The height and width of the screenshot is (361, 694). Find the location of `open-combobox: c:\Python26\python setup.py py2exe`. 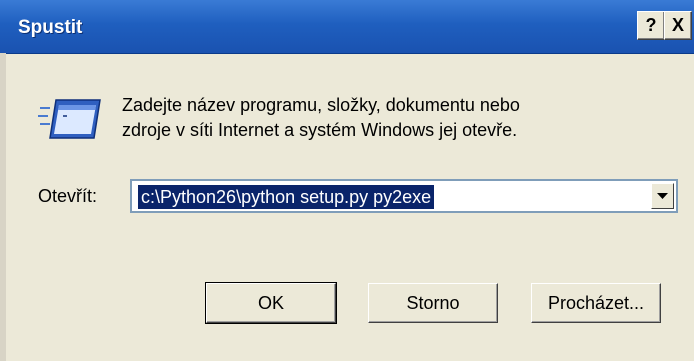

open-combobox: c:\Python26\python setup.py py2exe is located at coordinates (404, 196).